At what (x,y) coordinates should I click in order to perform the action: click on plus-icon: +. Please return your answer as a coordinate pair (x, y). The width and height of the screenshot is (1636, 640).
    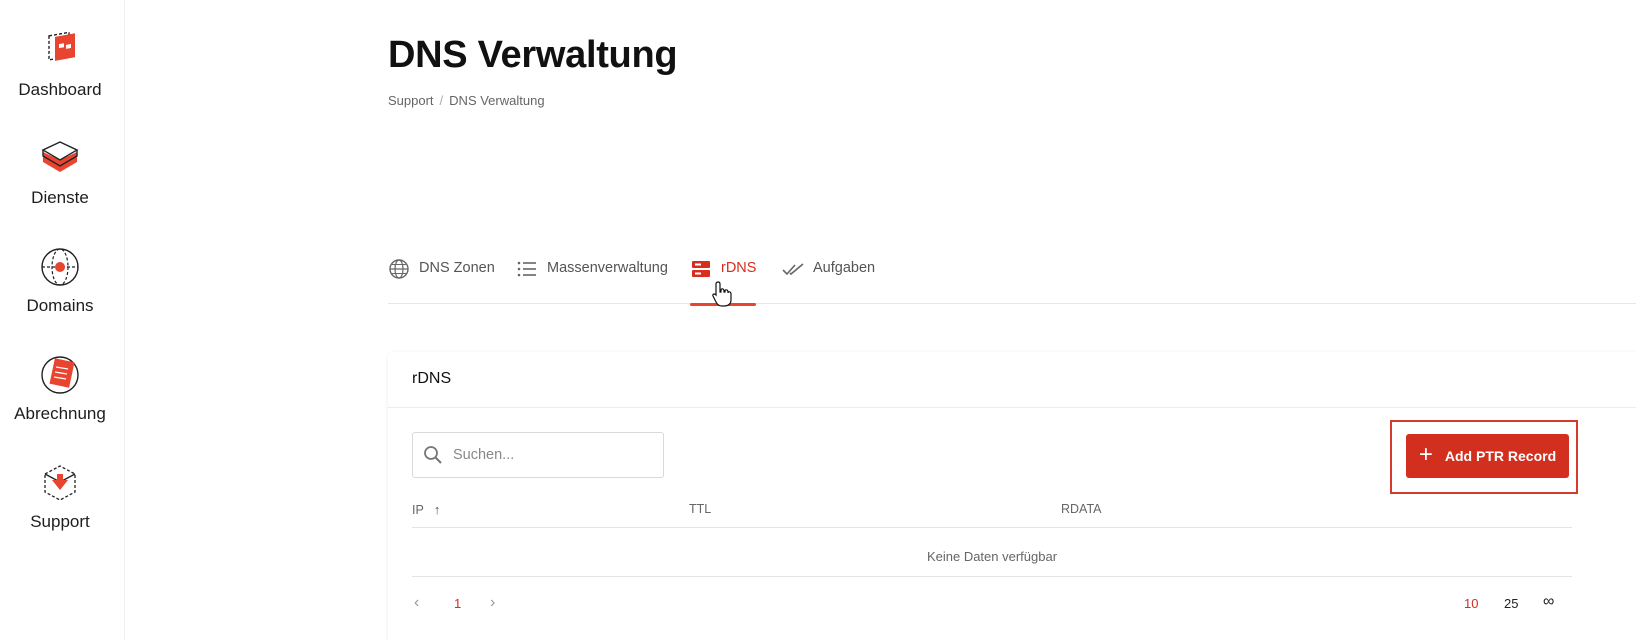
    Looking at the image, I should click on (1425, 454).